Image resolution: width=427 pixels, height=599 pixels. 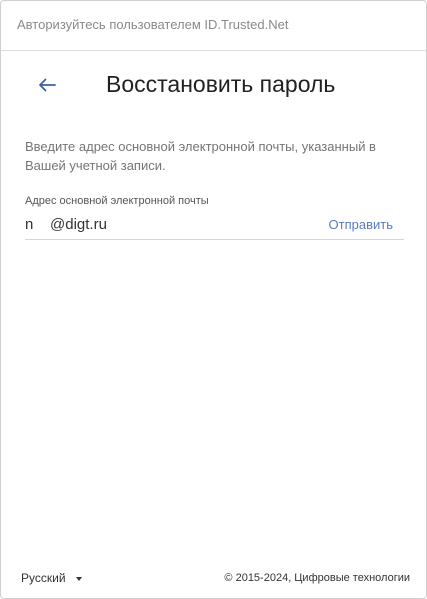 I want to click on email-input-value: n @digt.ru, so click(x=66, y=224).